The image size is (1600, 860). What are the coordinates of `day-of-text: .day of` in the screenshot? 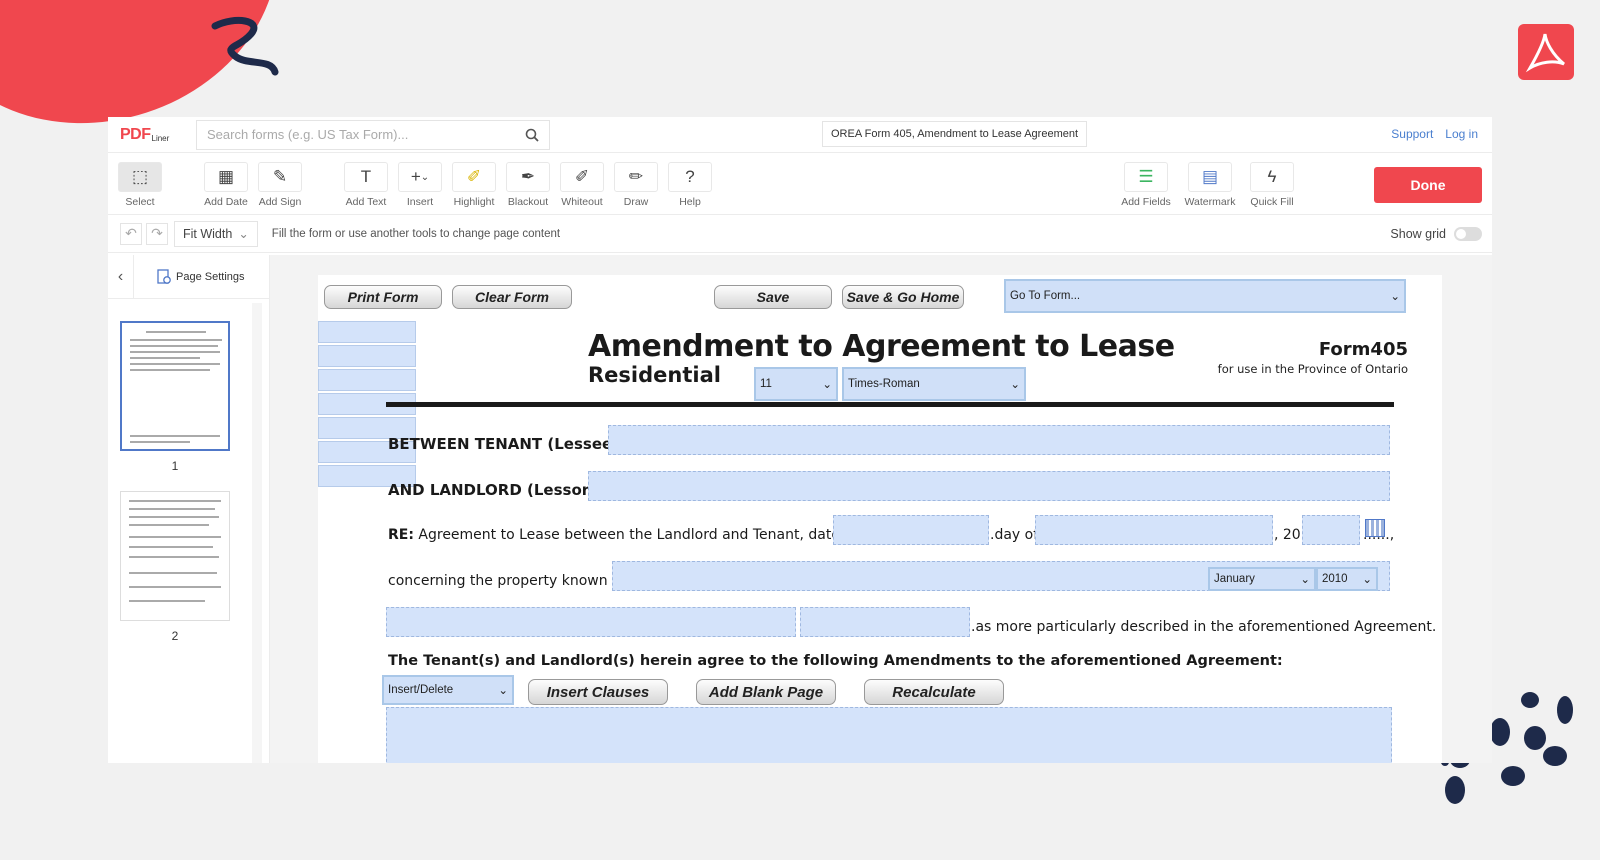 It's located at (1014, 535).